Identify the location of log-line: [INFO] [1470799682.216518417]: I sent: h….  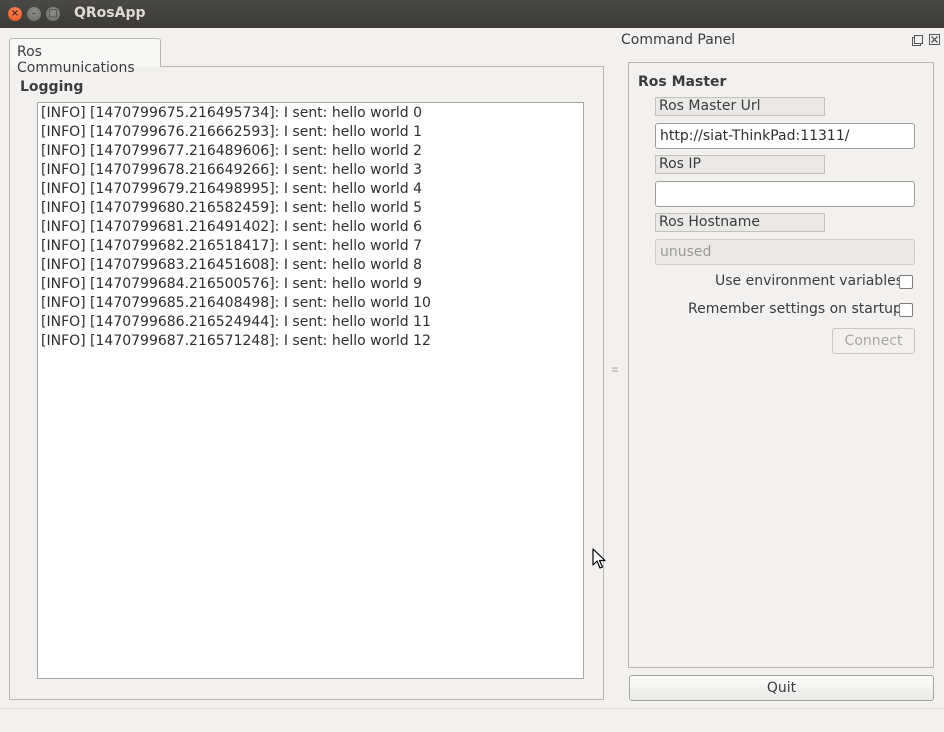
(231, 246).